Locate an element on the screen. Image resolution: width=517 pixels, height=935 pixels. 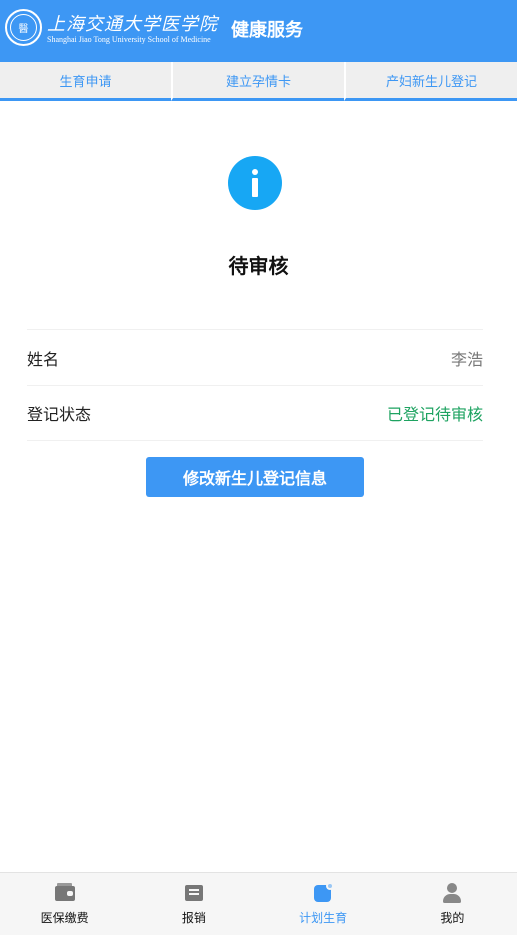
name-label: 姓名 is located at coordinates (43, 359).